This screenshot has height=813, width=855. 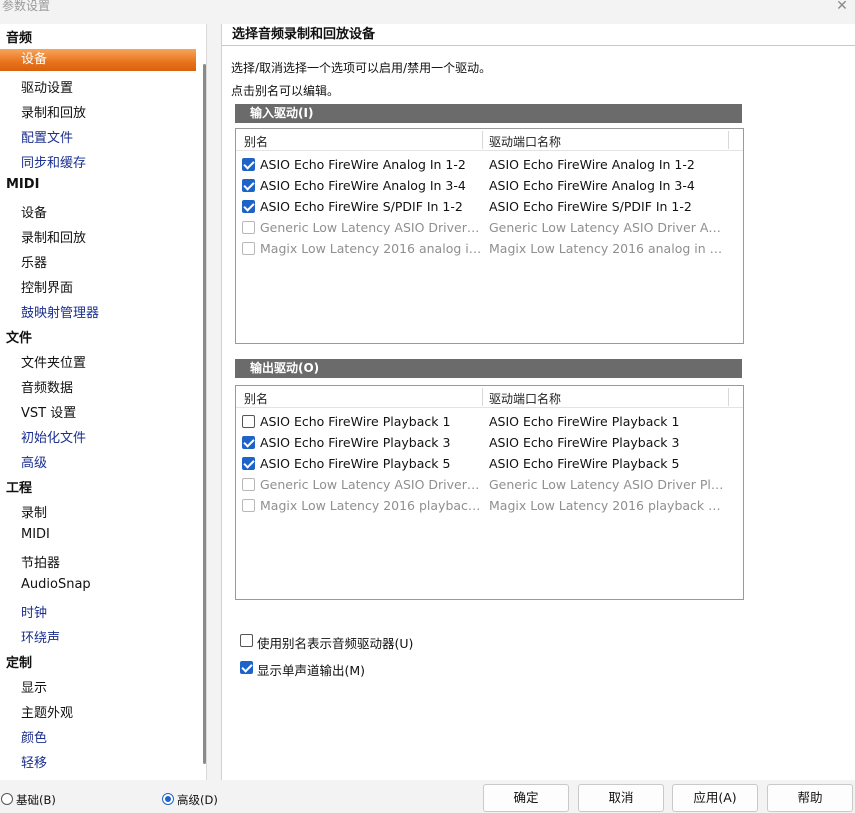 What do you see at coordinates (53, 361) in the screenshot?
I see `tree-item: 文件夹位置` at bounding box center [53, 361].